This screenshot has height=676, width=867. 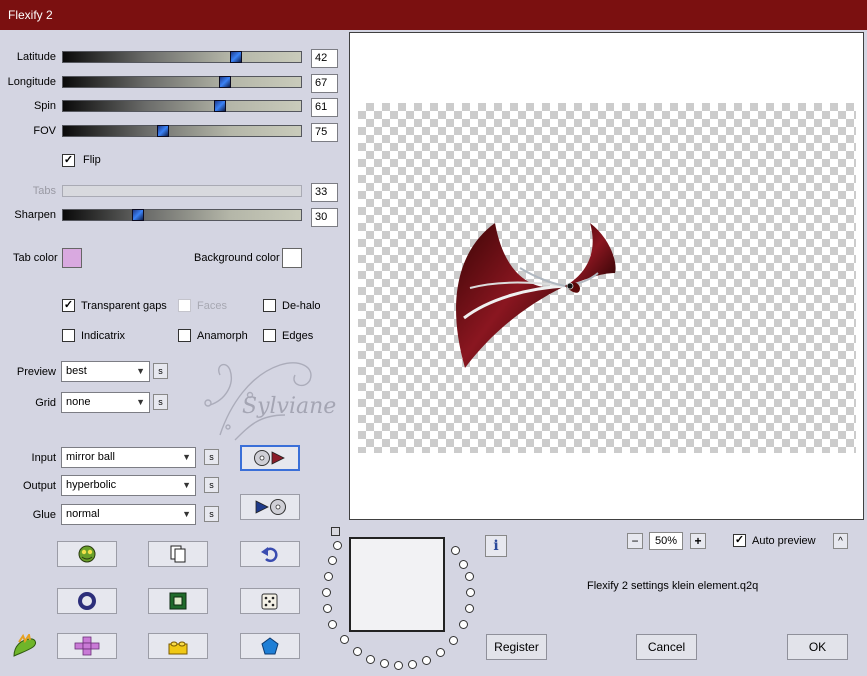 What do you see at coordinates (269, 305) in the screenshot?
I see `de-halo-checkbox` at bounding box center [269, 305].